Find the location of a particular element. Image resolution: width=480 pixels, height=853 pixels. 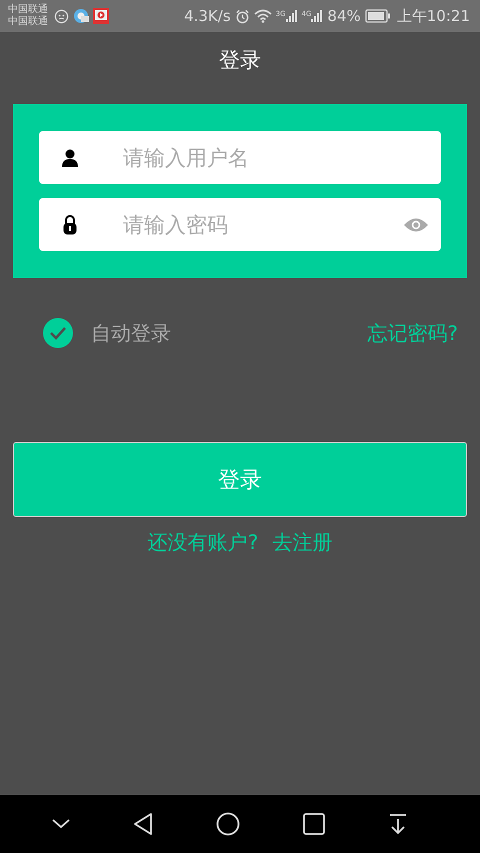

chevron-down-icon is located at coordinates (61, 824).